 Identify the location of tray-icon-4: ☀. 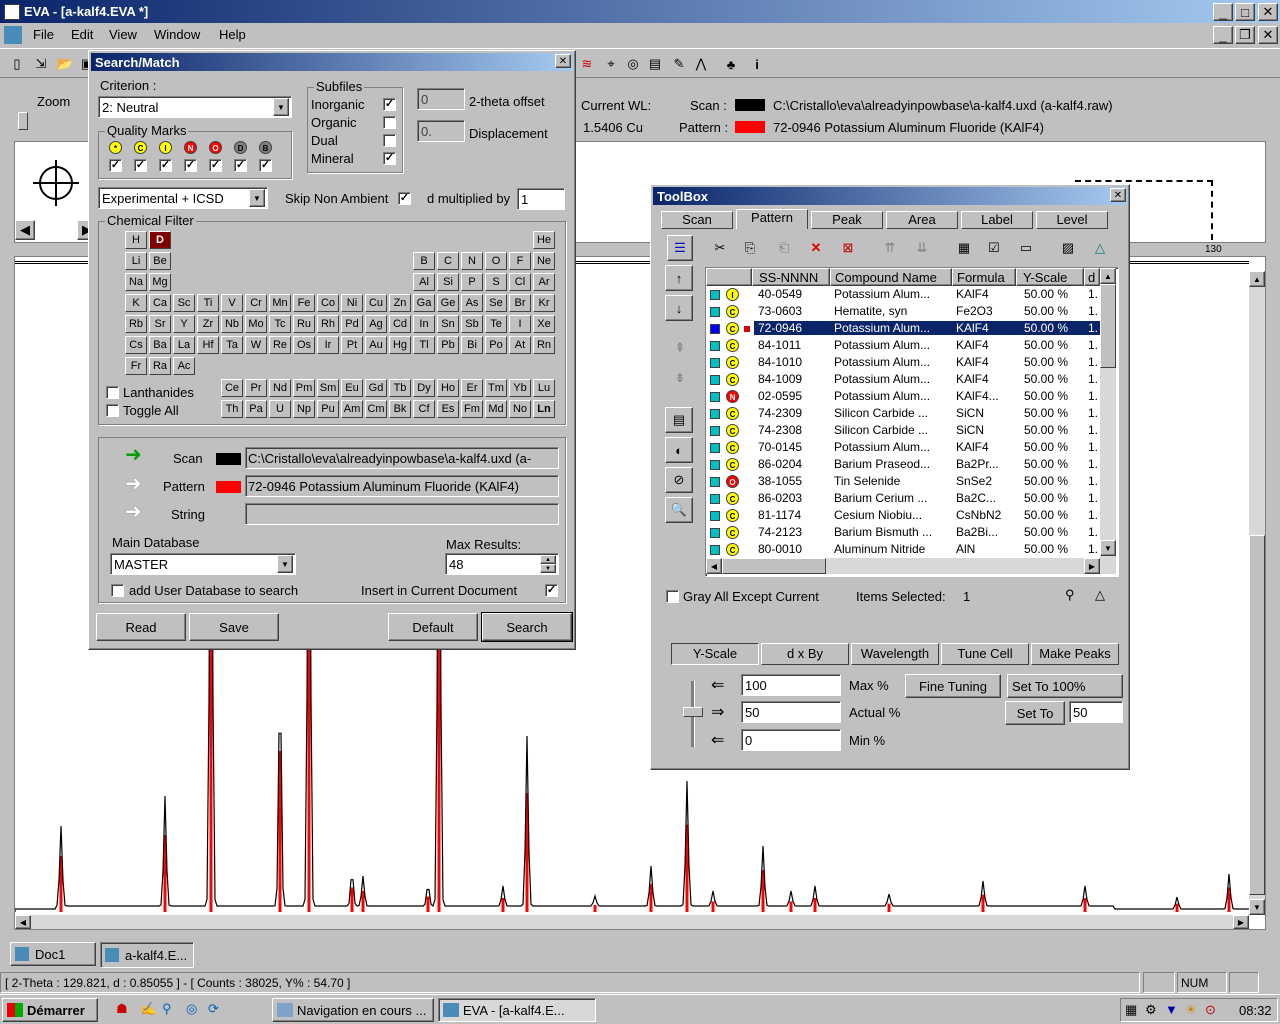
(1191, 1010).